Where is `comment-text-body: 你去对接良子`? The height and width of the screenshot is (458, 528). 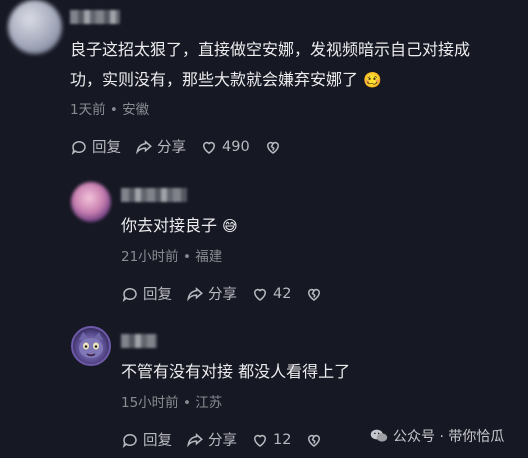 comment-text-body: 你去对接良子 is located at coordinates (169, 225).